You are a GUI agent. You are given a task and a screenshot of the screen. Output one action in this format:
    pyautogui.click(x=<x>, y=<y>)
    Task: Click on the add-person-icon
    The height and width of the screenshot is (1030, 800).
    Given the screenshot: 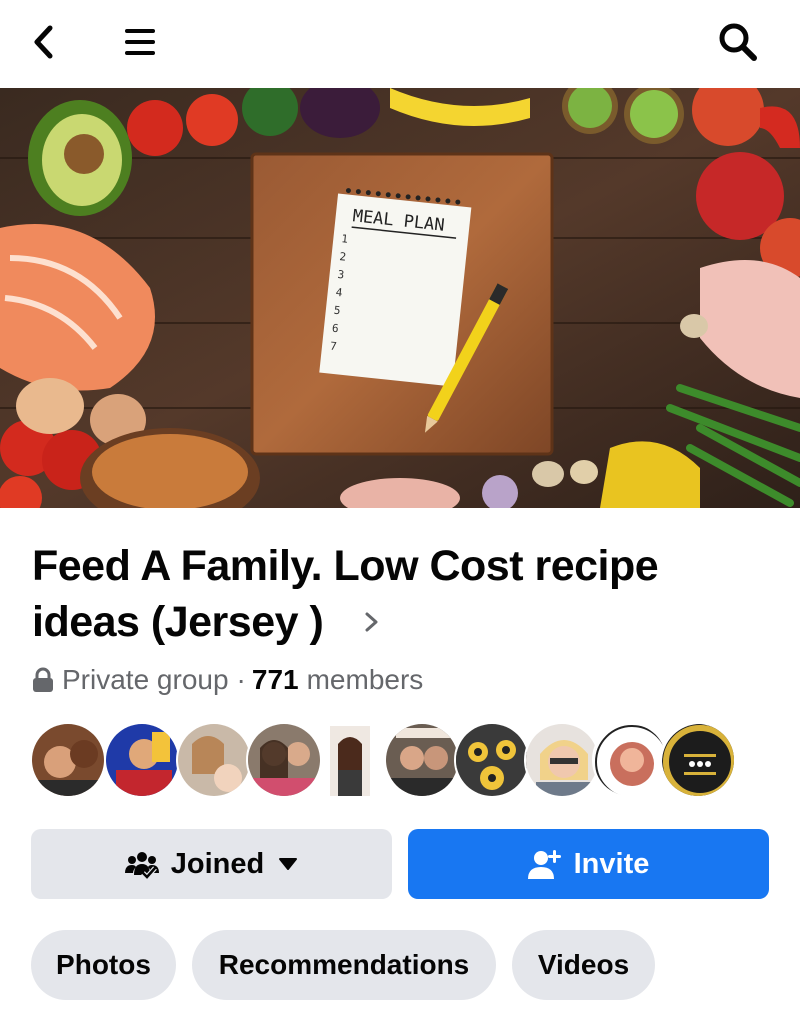 What is the action you would take?
    pyautogui.click(x=544, y=864)
    